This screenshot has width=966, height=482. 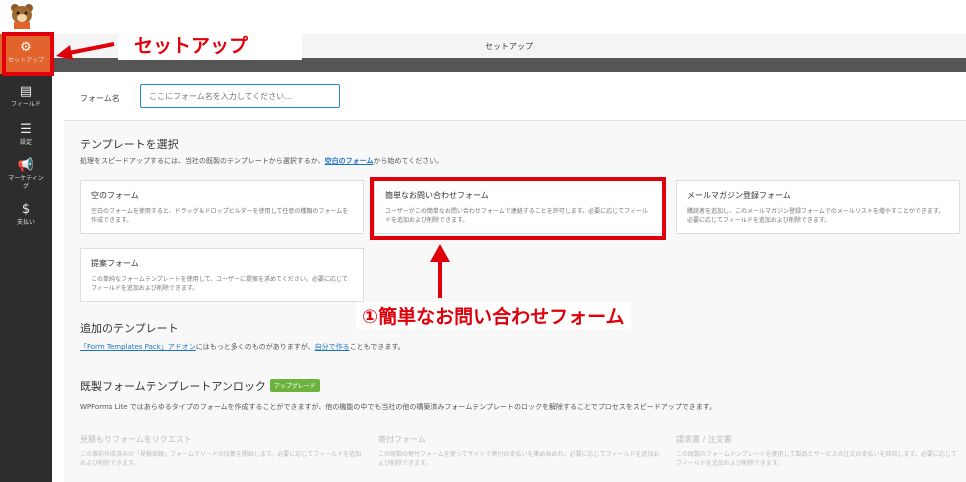 What do you see at coordinates (28, 54) in the screenshot?
I see `setup-highlight-box` at bounding box center [28, 54].